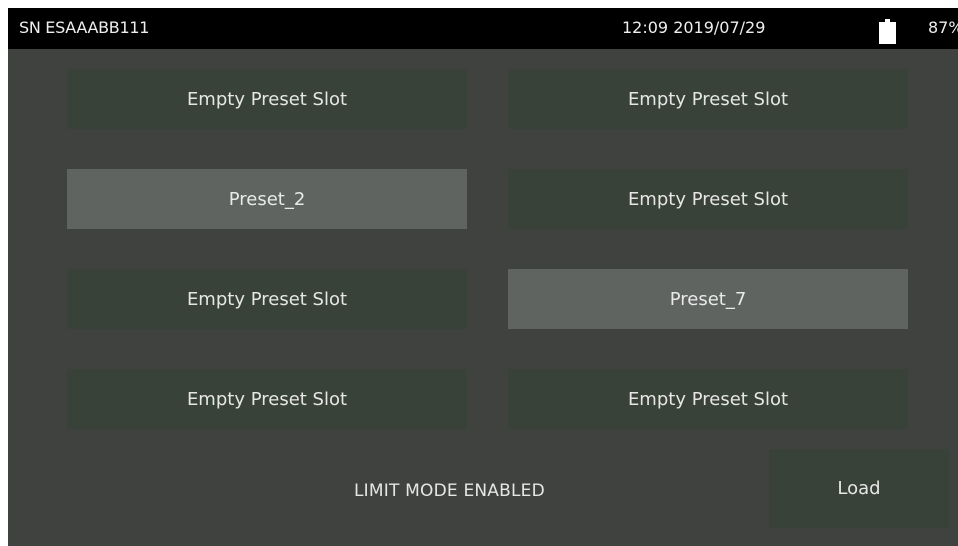  I want to click on preset-slot-3: Empty Preset Slot, so click(708, 199).